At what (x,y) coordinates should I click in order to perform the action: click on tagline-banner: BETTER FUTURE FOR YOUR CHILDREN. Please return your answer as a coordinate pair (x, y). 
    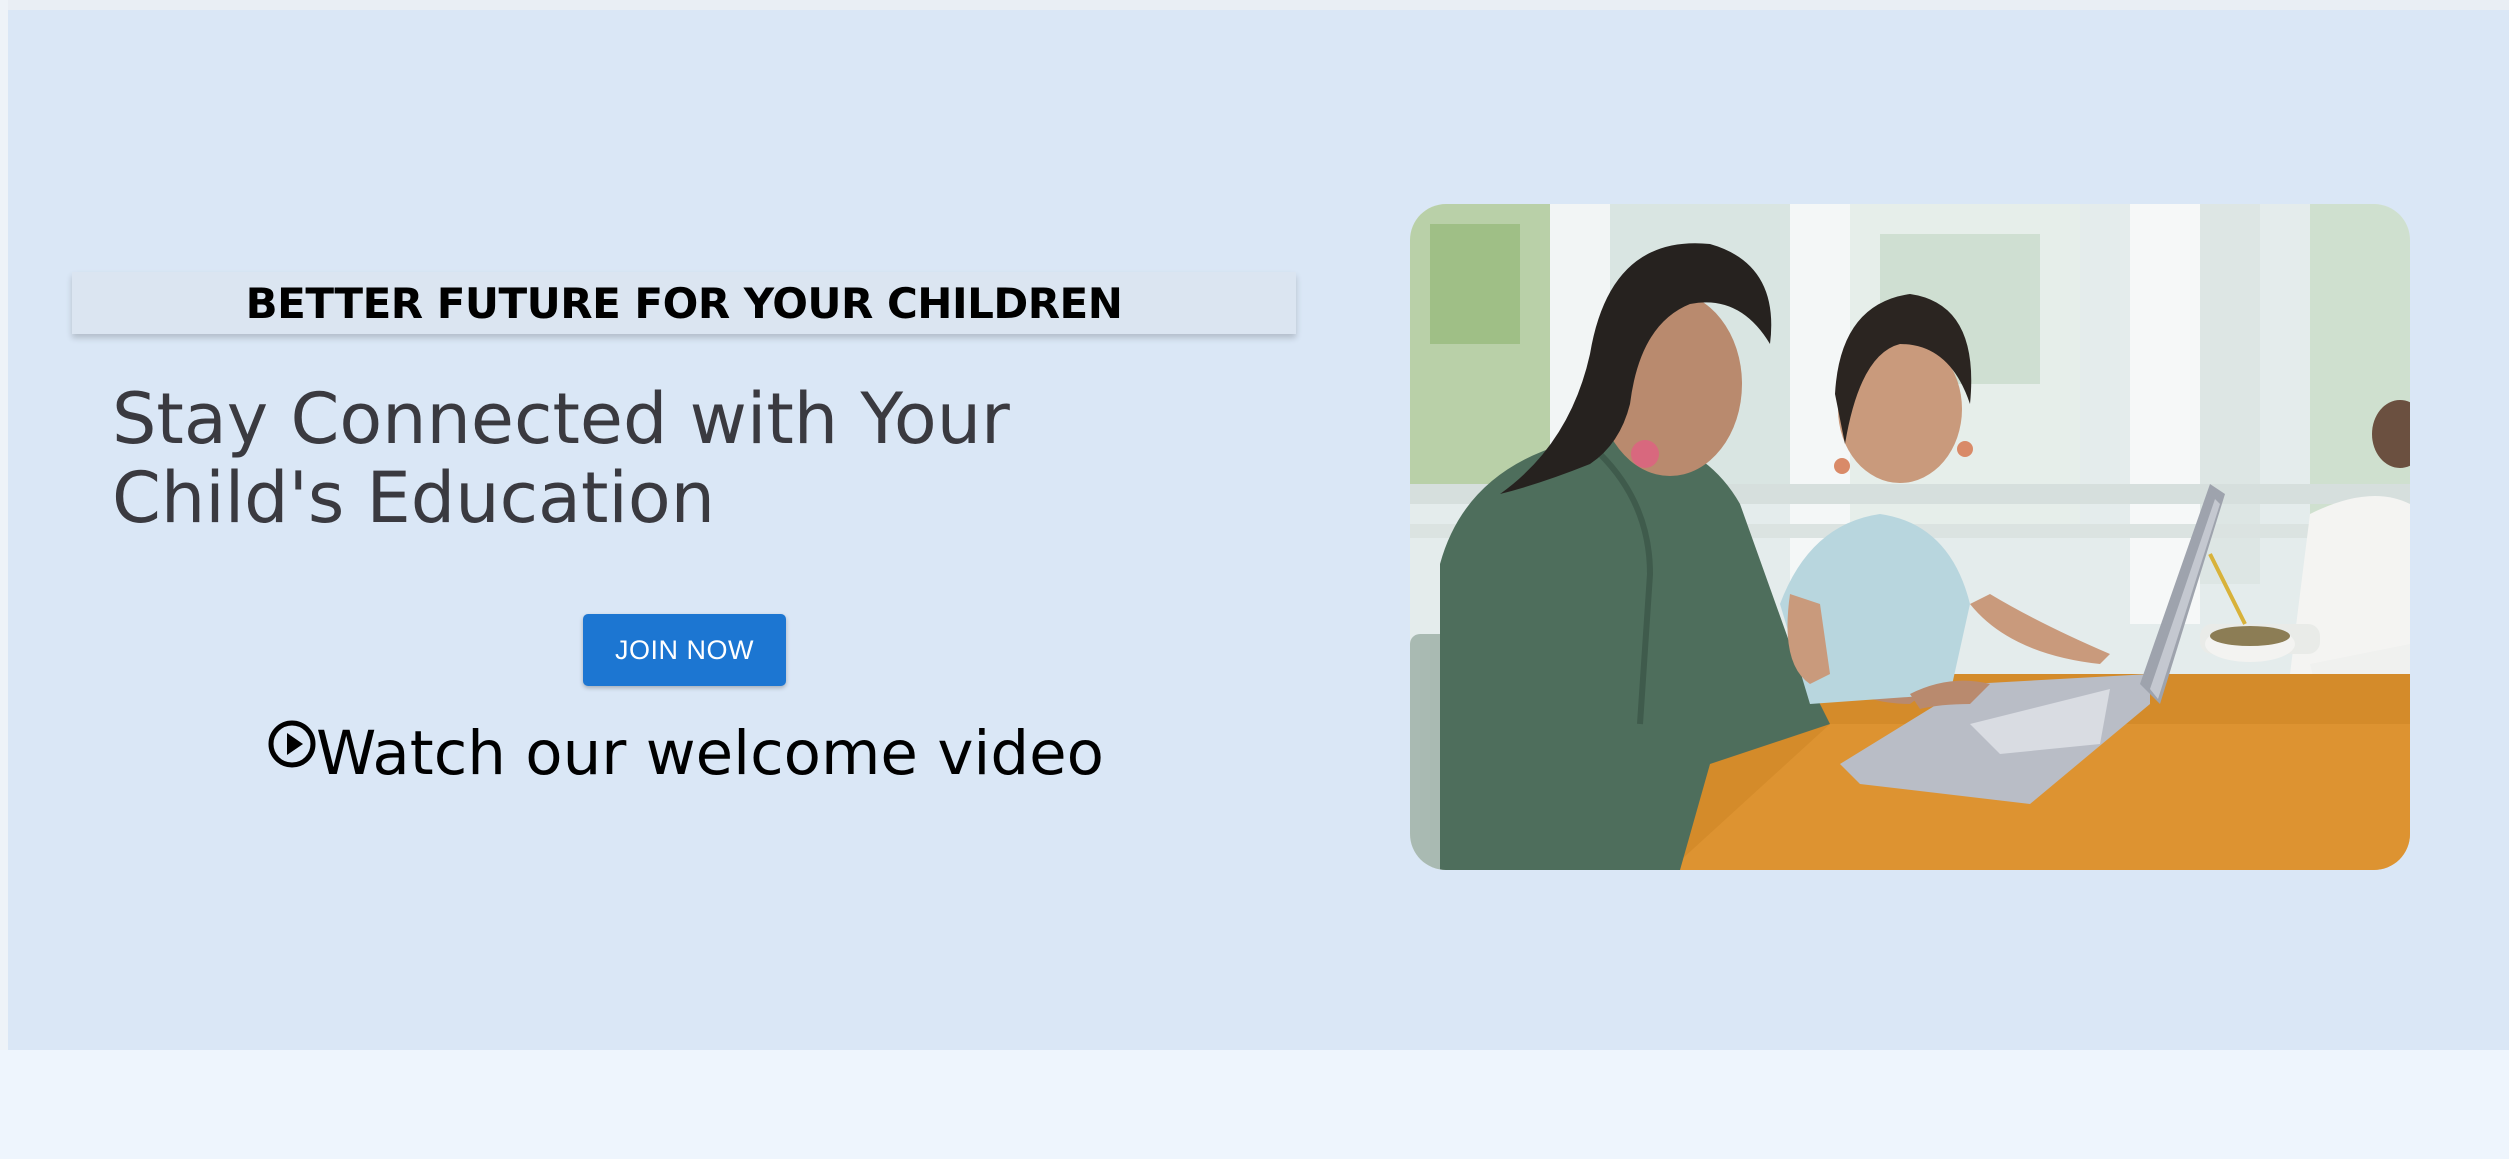
    Looking at the image, I should click on (684, 303).